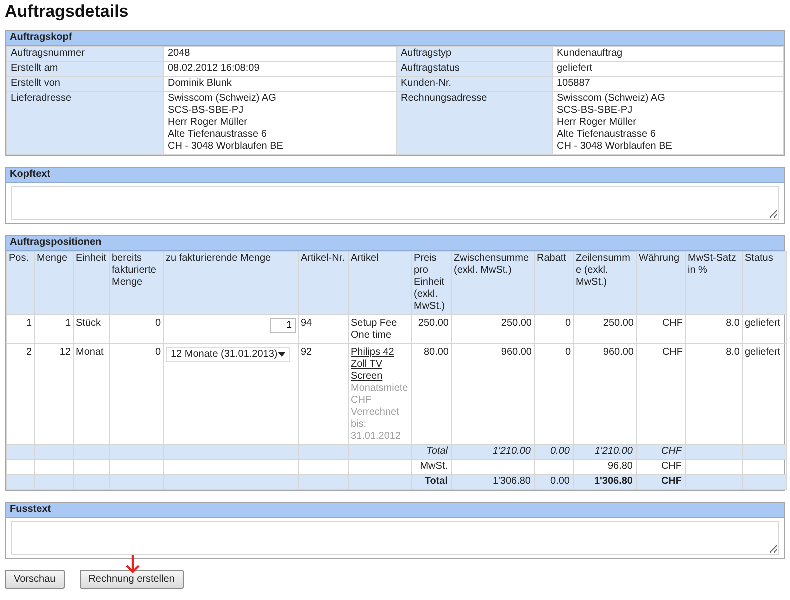  I want to click on column-header: Währung, so click(659, 258).